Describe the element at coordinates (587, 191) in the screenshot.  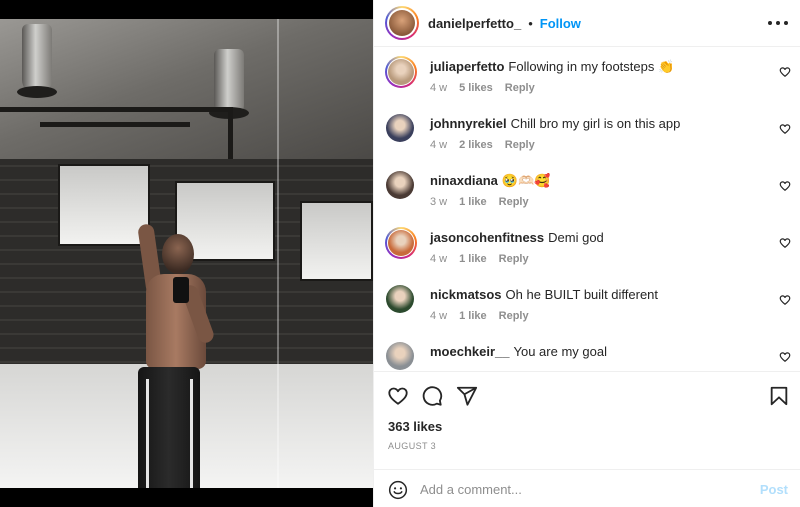
I see `comment-item: ninaxdiana 🥹🫶🏻🥰 3 w 1 like Reply` at that location.